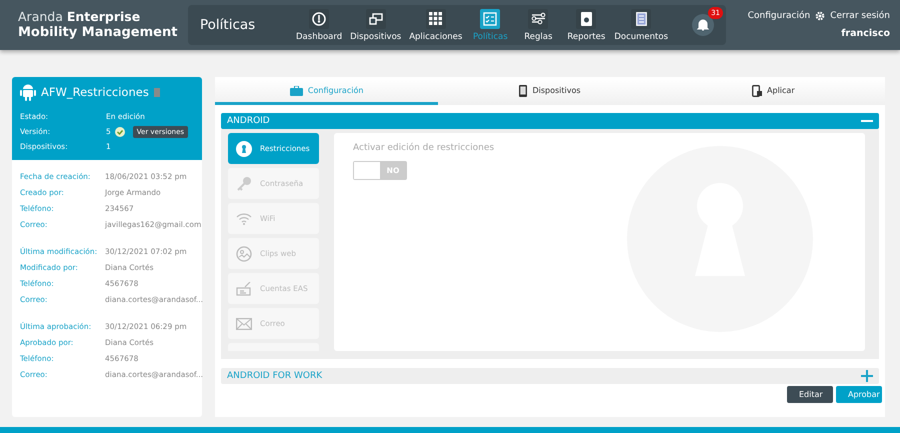 The height and width of the screenshot is (433, 900). What do you see at coordinates (703, 25) in the screenshot?
I see `bell-icon` at bounding box center [703, 25].